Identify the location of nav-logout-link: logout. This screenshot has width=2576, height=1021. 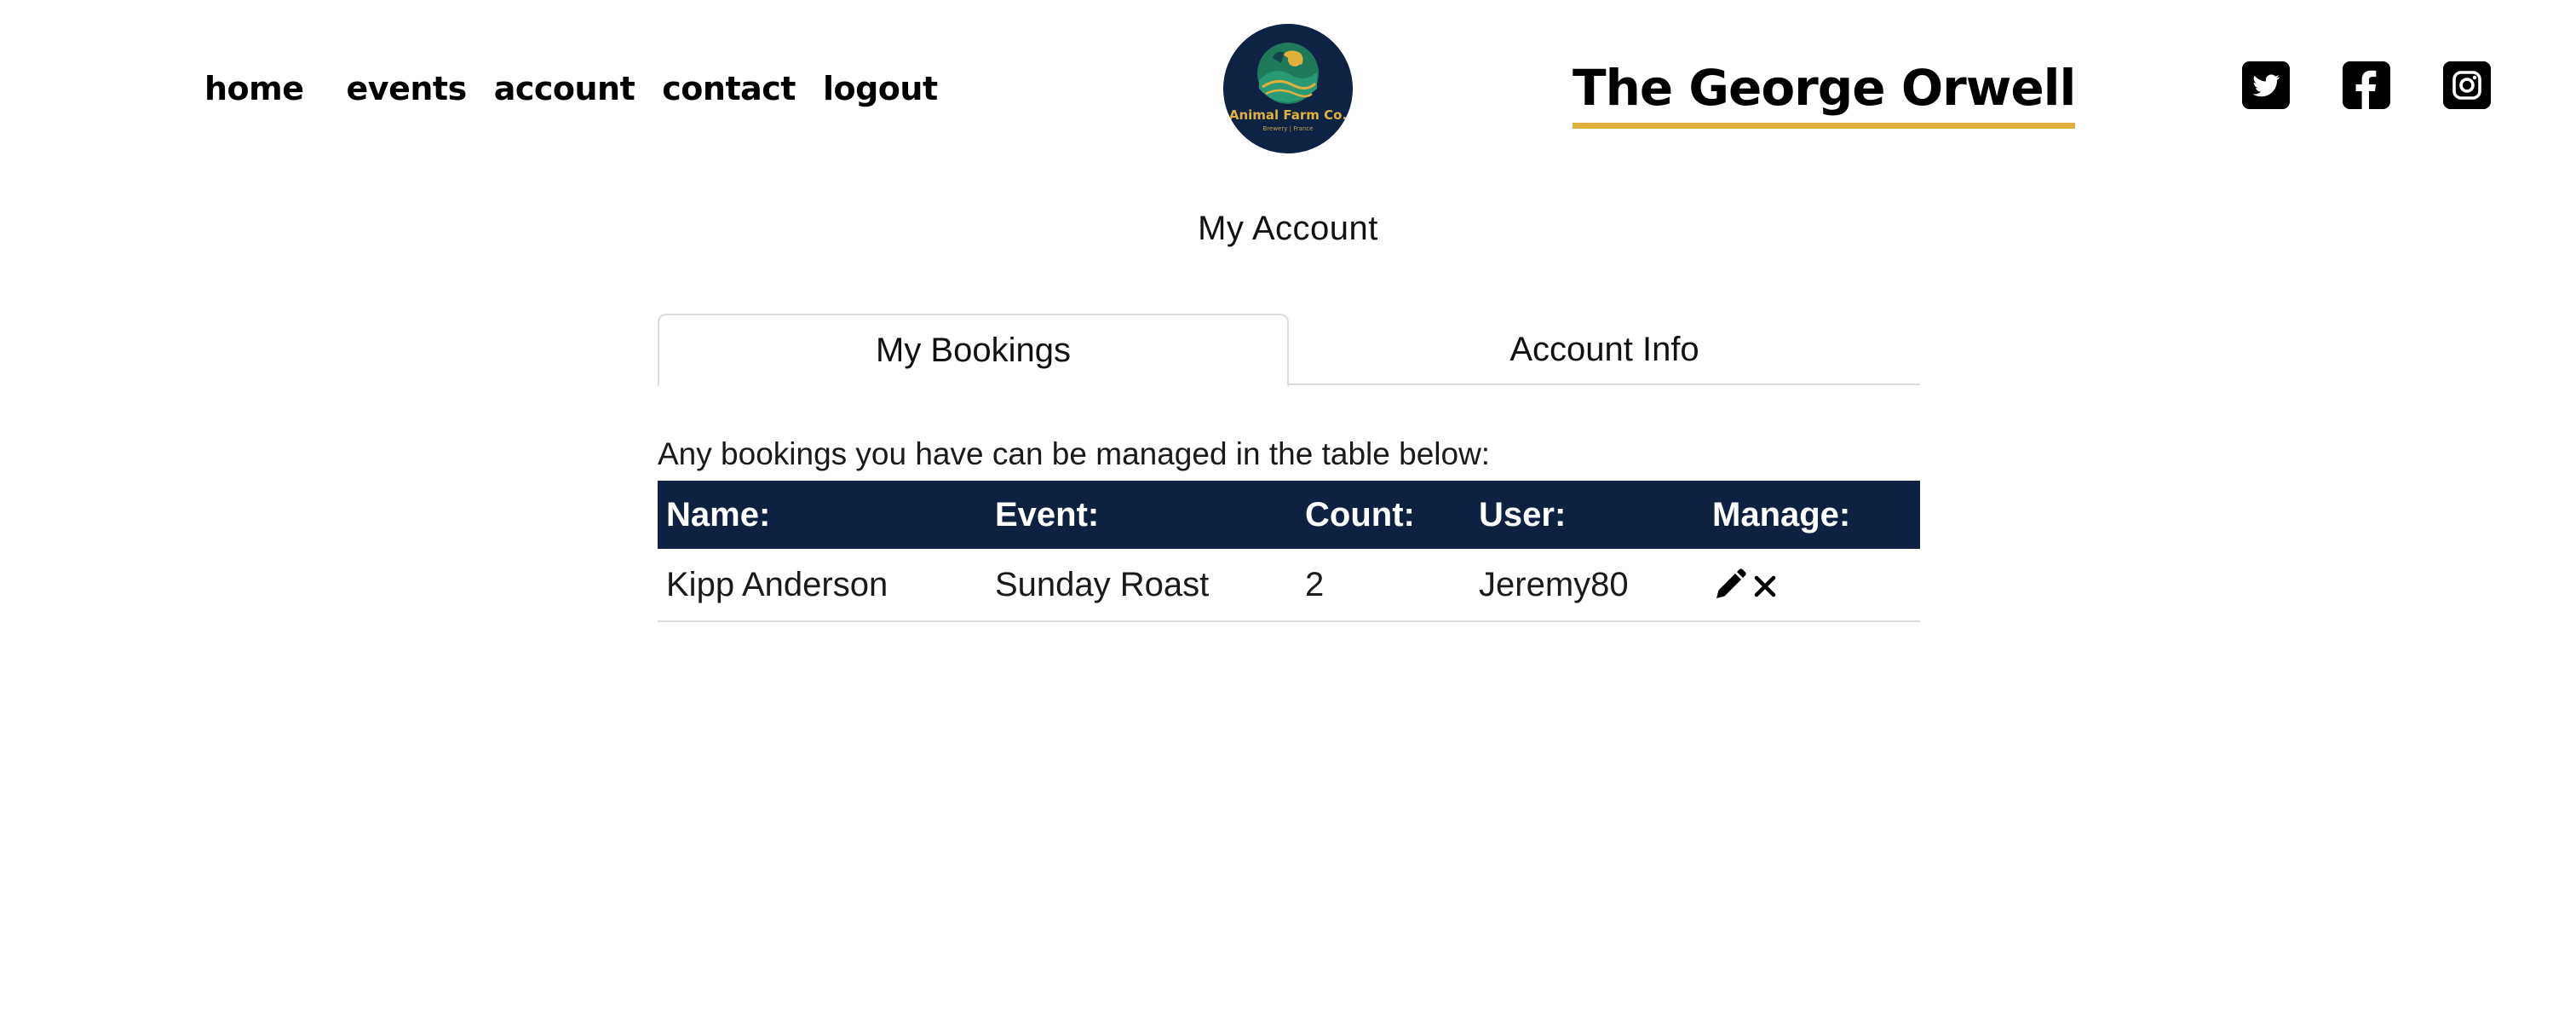
(880, 89).